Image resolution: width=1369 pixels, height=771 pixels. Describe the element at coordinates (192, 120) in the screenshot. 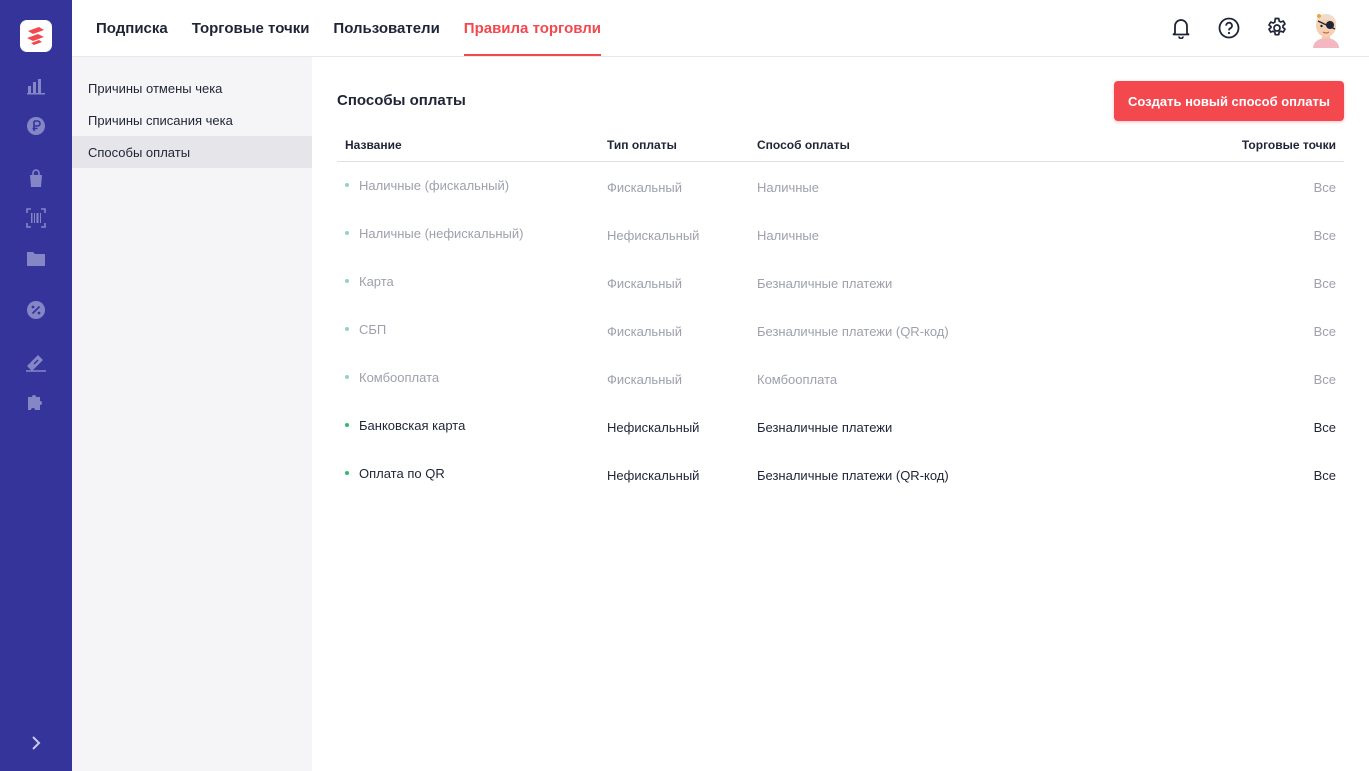

I see `subnav-item-writeoff-reasons: Причины списания чека` at that location.